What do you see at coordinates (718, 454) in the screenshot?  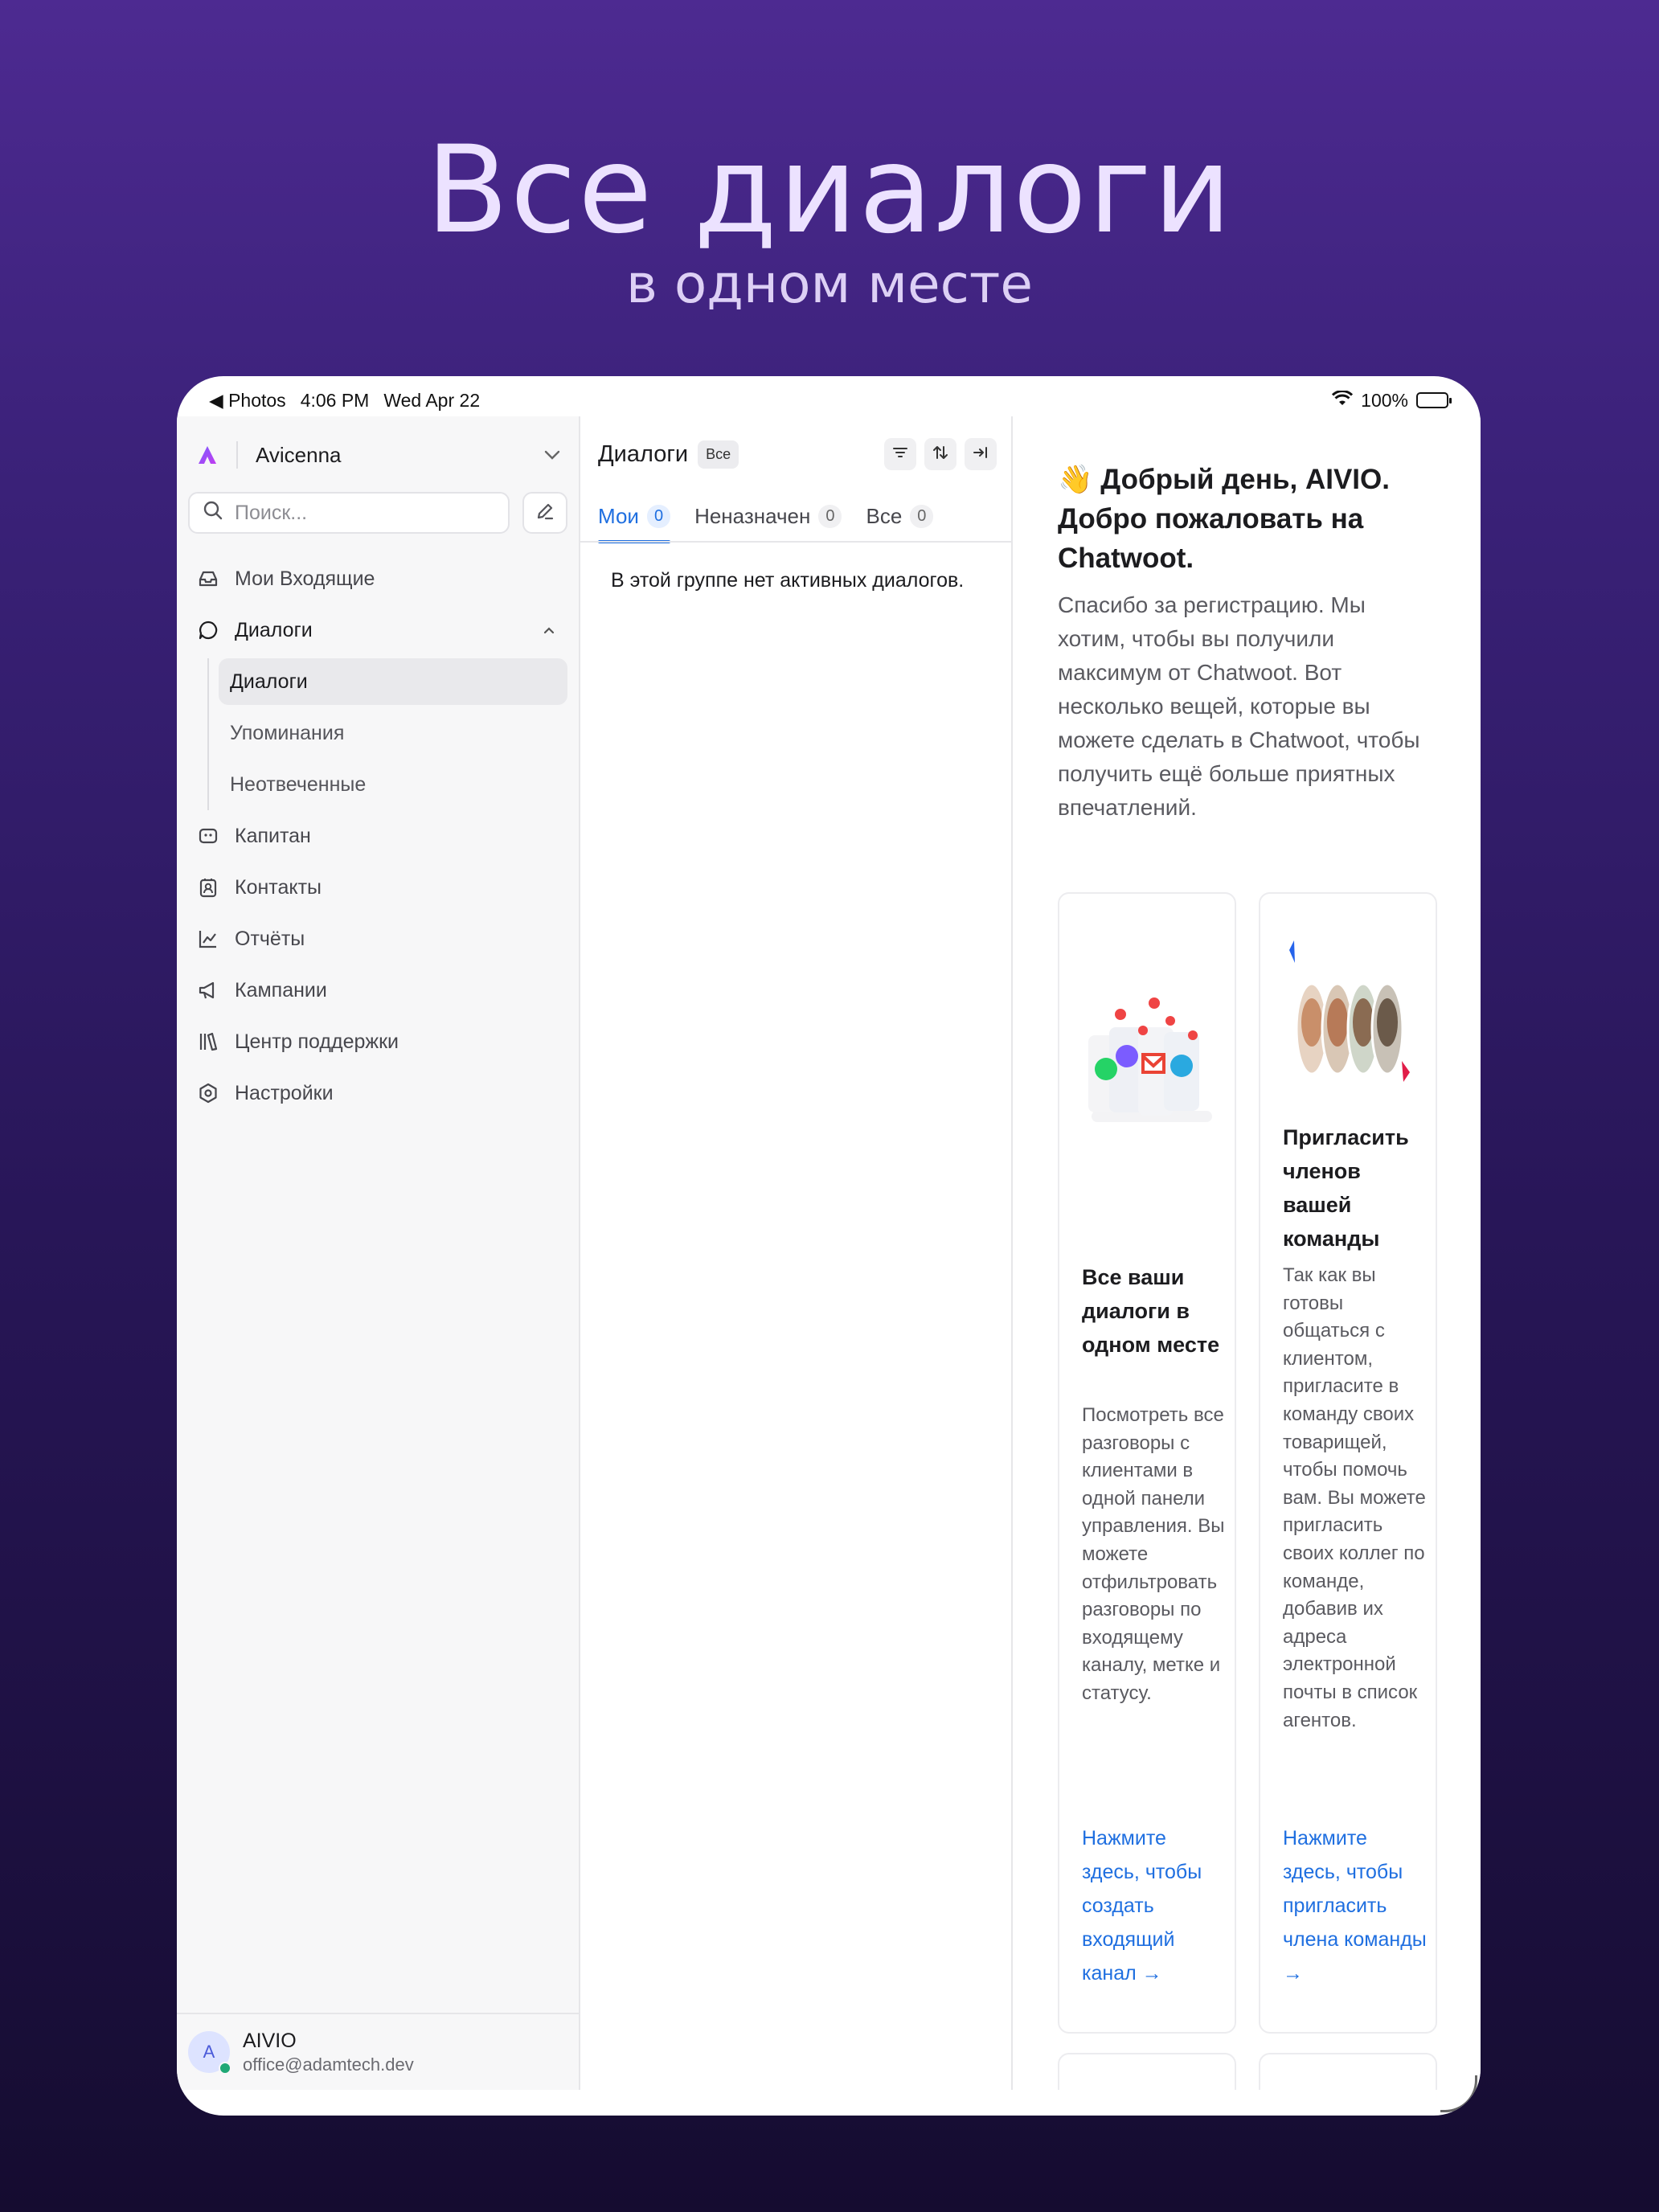 I see `status-filter-badge: Все` at bounding box center [718, 454].